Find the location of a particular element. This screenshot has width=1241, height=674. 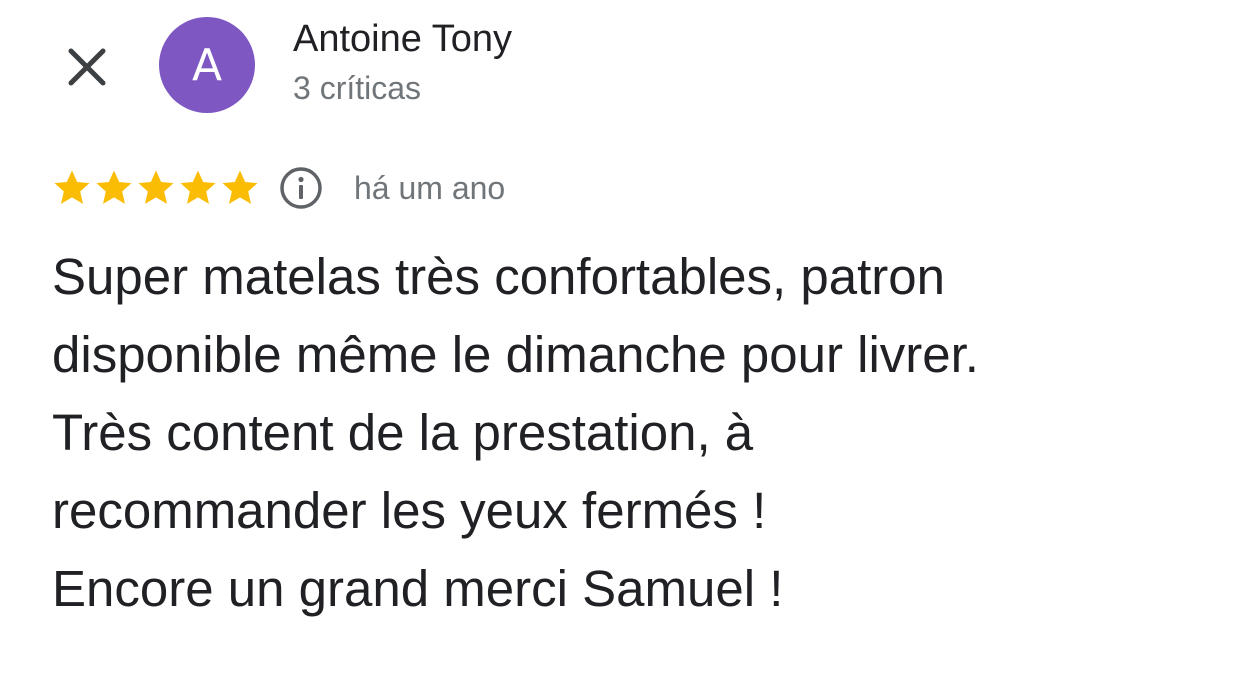

avatar: A is located at coordinates (207, 65).